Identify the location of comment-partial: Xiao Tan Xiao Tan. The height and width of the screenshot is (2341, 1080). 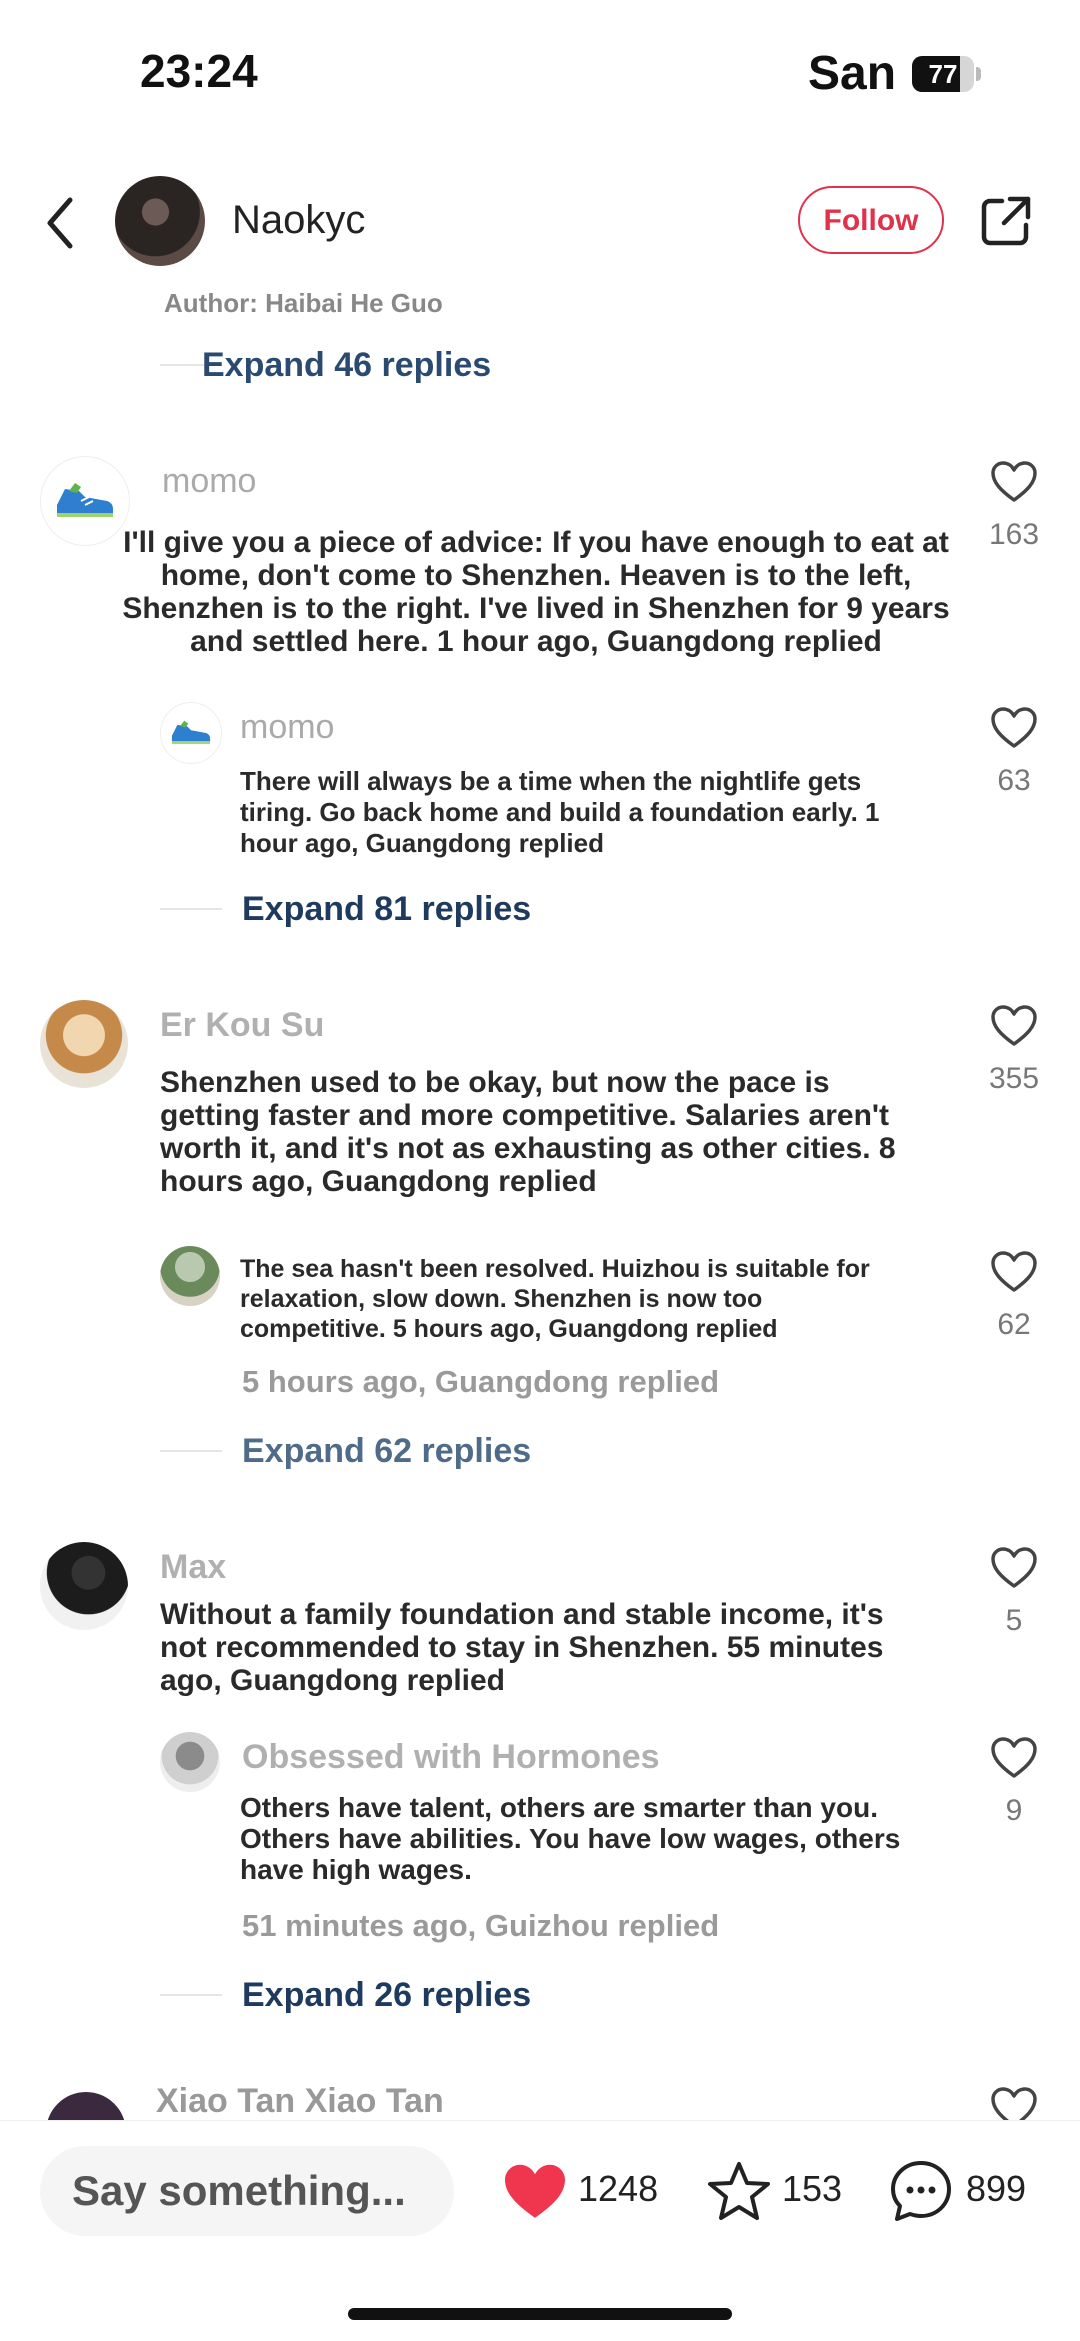
(540, 2100).